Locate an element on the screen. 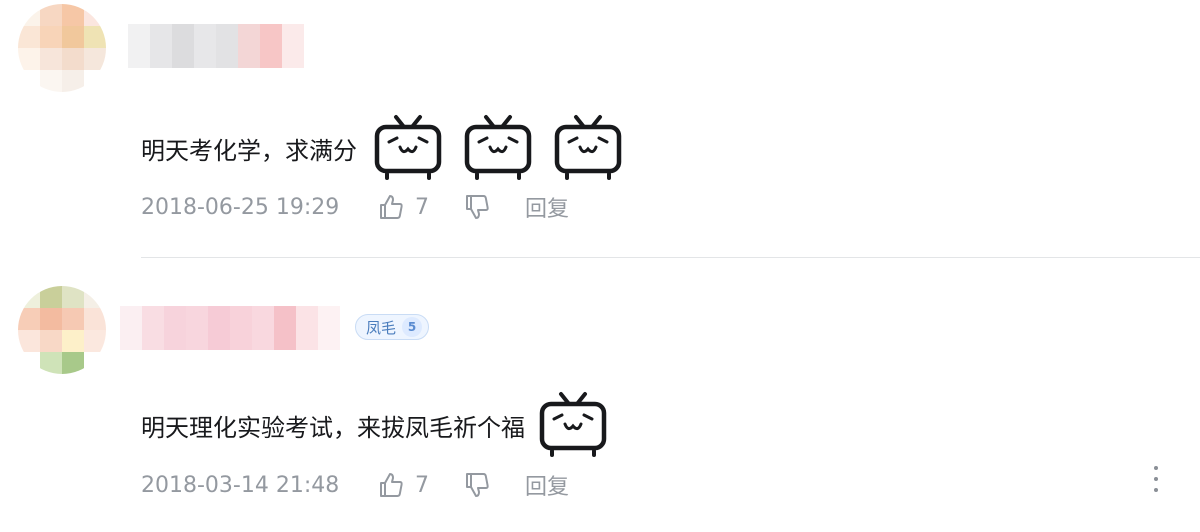 This screenshot has height=532, width=1200. comment-timestamp: 2018-06-25 19:29 is located at coordinates (240, 207).